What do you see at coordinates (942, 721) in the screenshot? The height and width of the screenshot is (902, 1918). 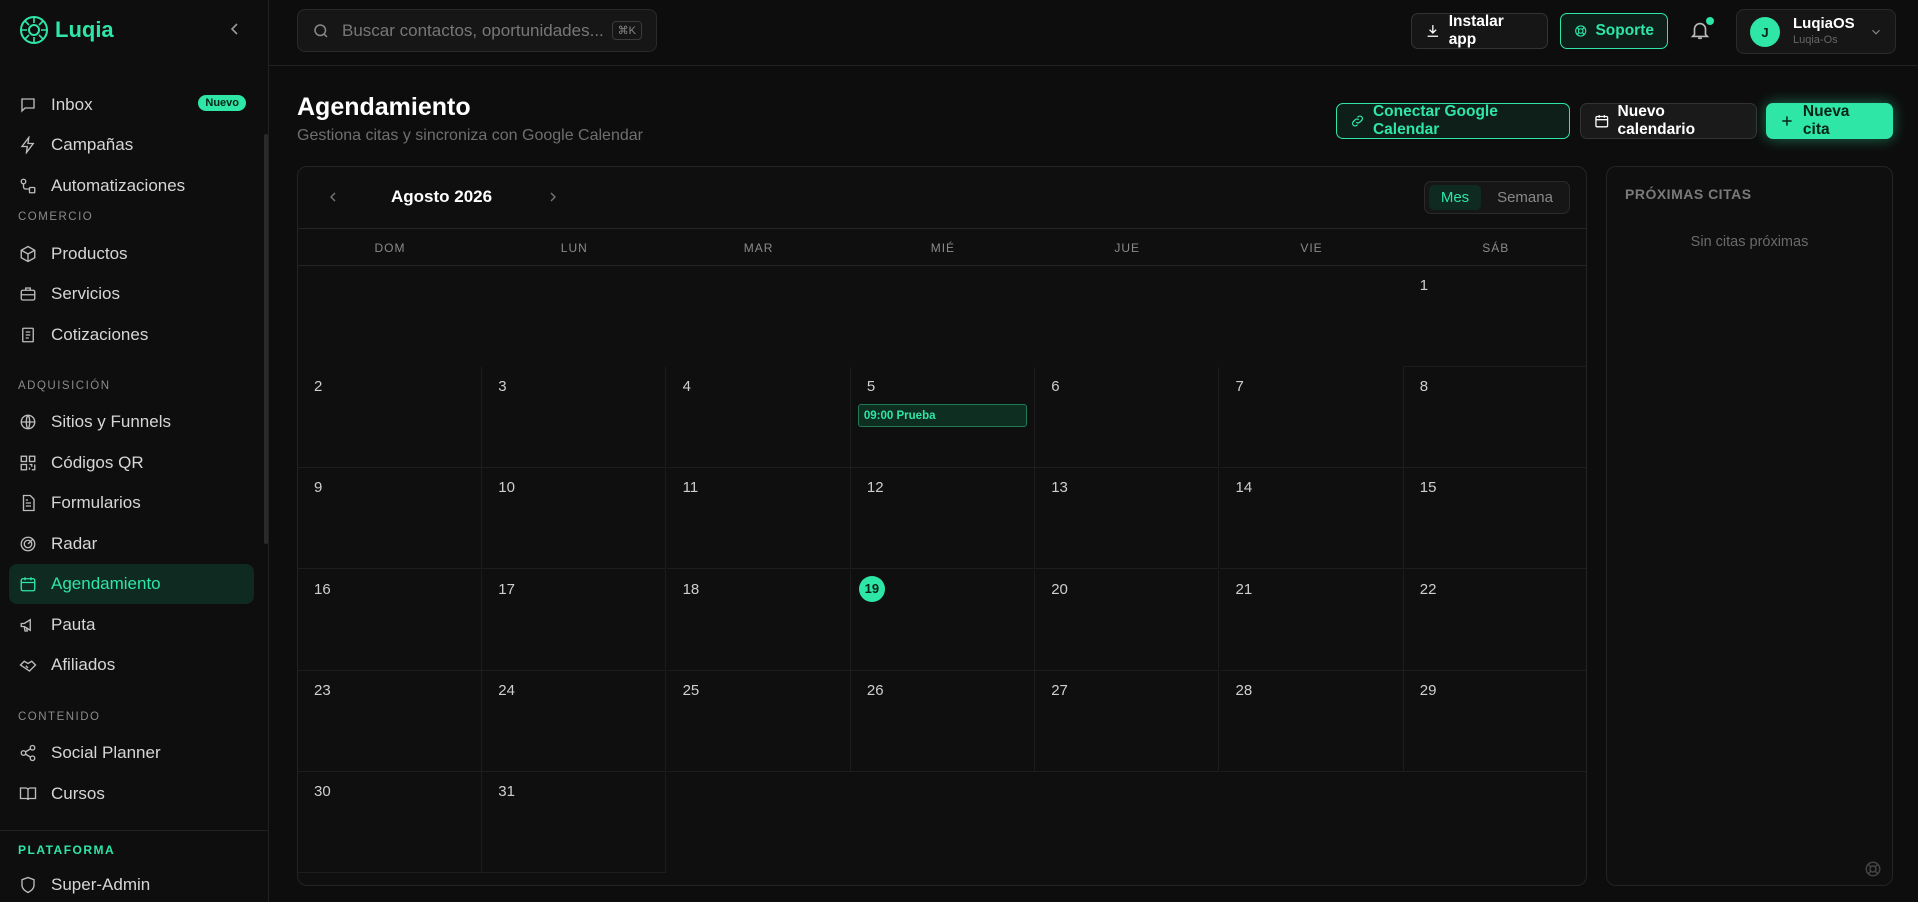 I see `day-cell: 26` at bounding box center [942, 721].